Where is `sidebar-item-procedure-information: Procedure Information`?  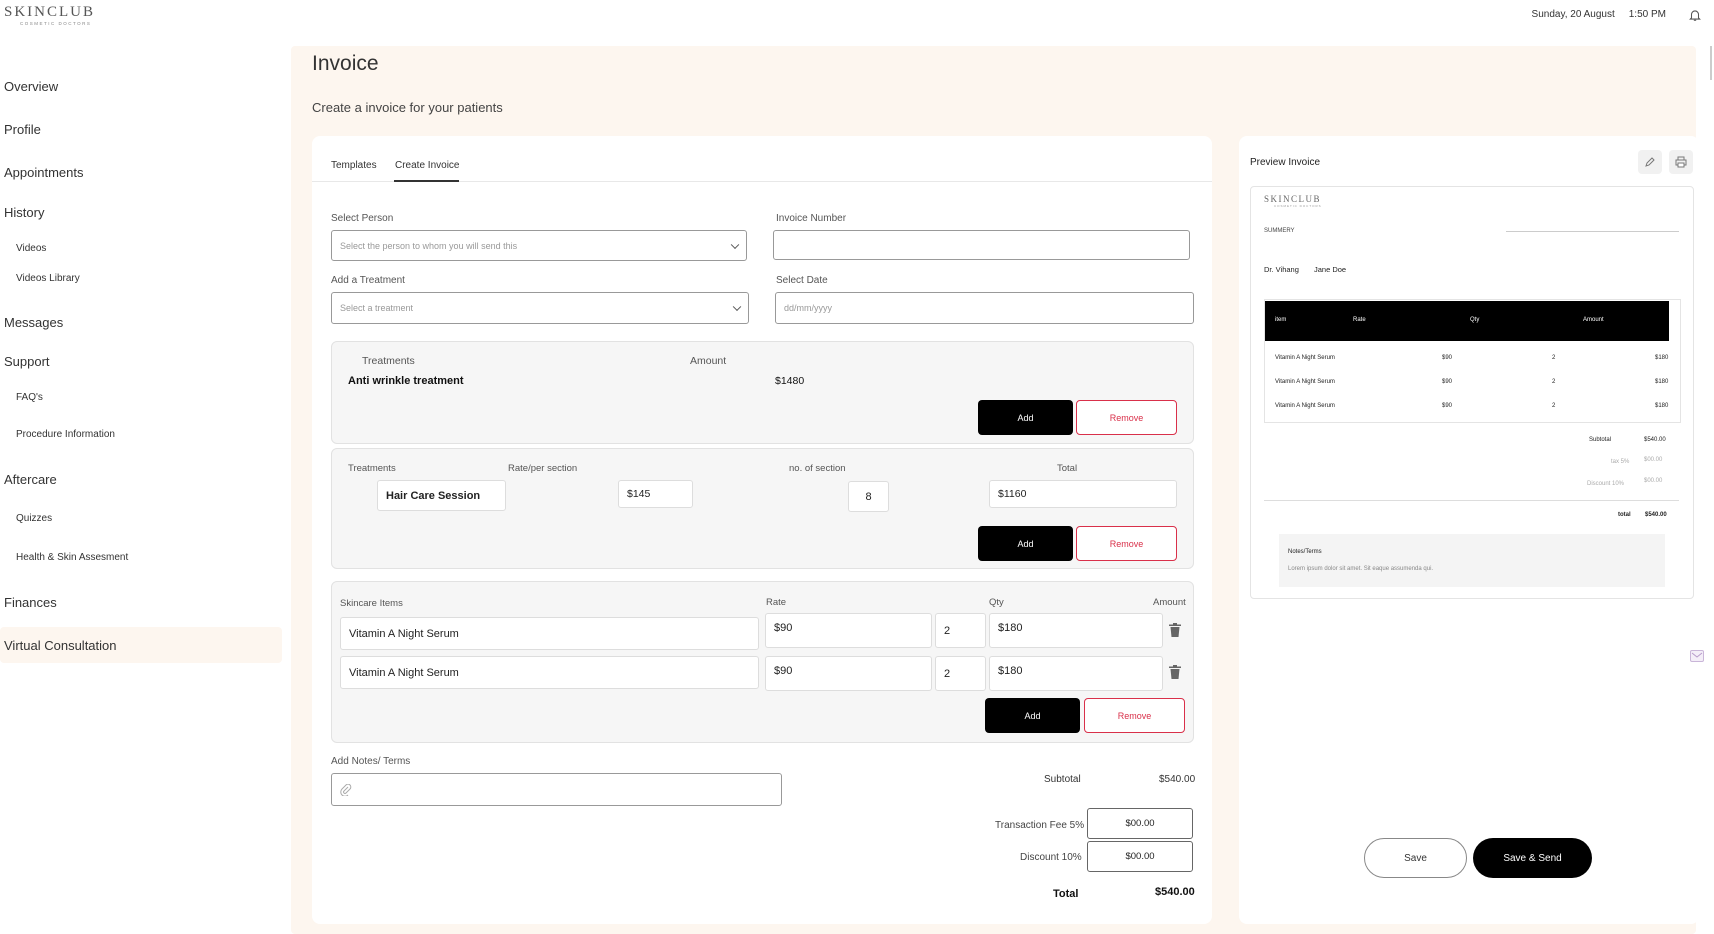 sidebar-item-procedure-information: Procedure Information is located at coordinates (65, 434).